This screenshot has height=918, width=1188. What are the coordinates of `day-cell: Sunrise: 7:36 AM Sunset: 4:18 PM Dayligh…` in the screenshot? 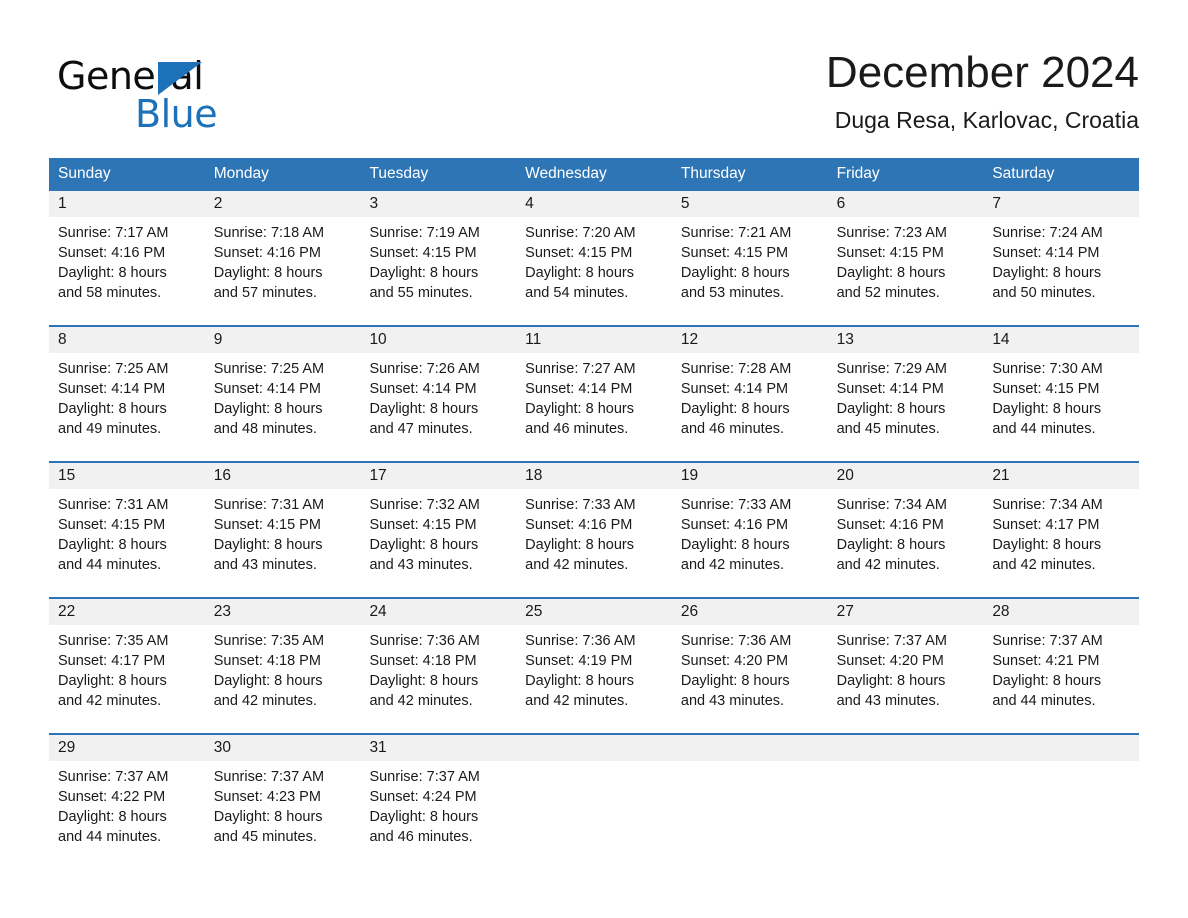 It's located at (438, 679).